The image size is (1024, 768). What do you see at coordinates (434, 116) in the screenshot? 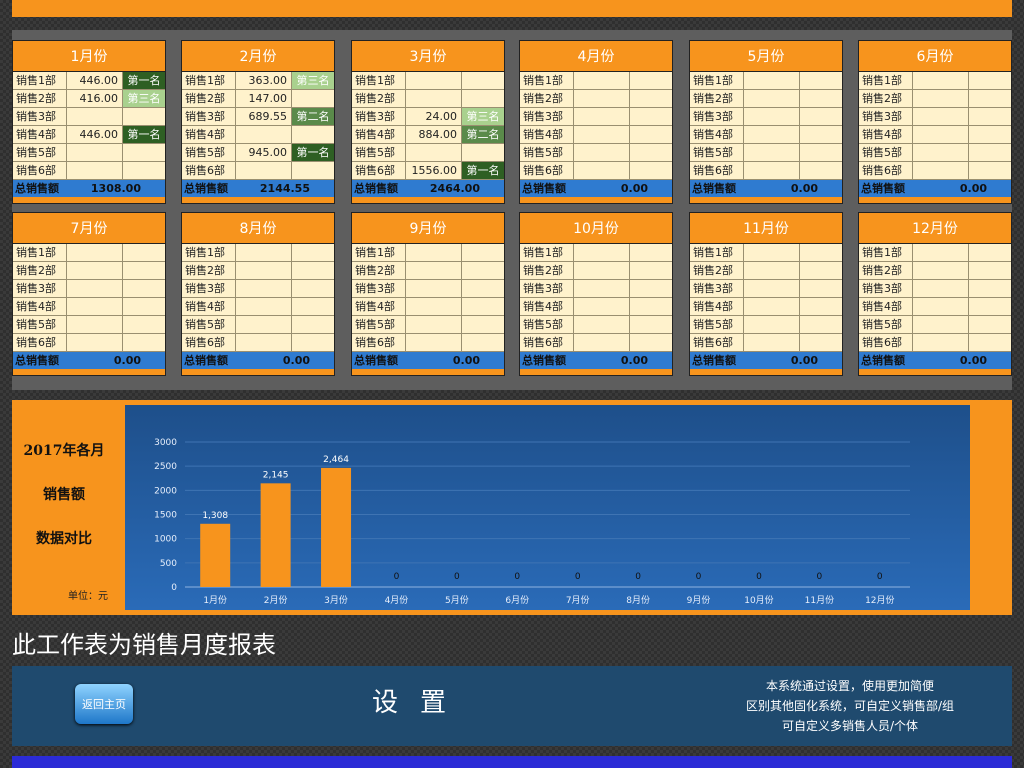
I see `dept-sales-cell: 24.00` at bounding box center [434, 116].